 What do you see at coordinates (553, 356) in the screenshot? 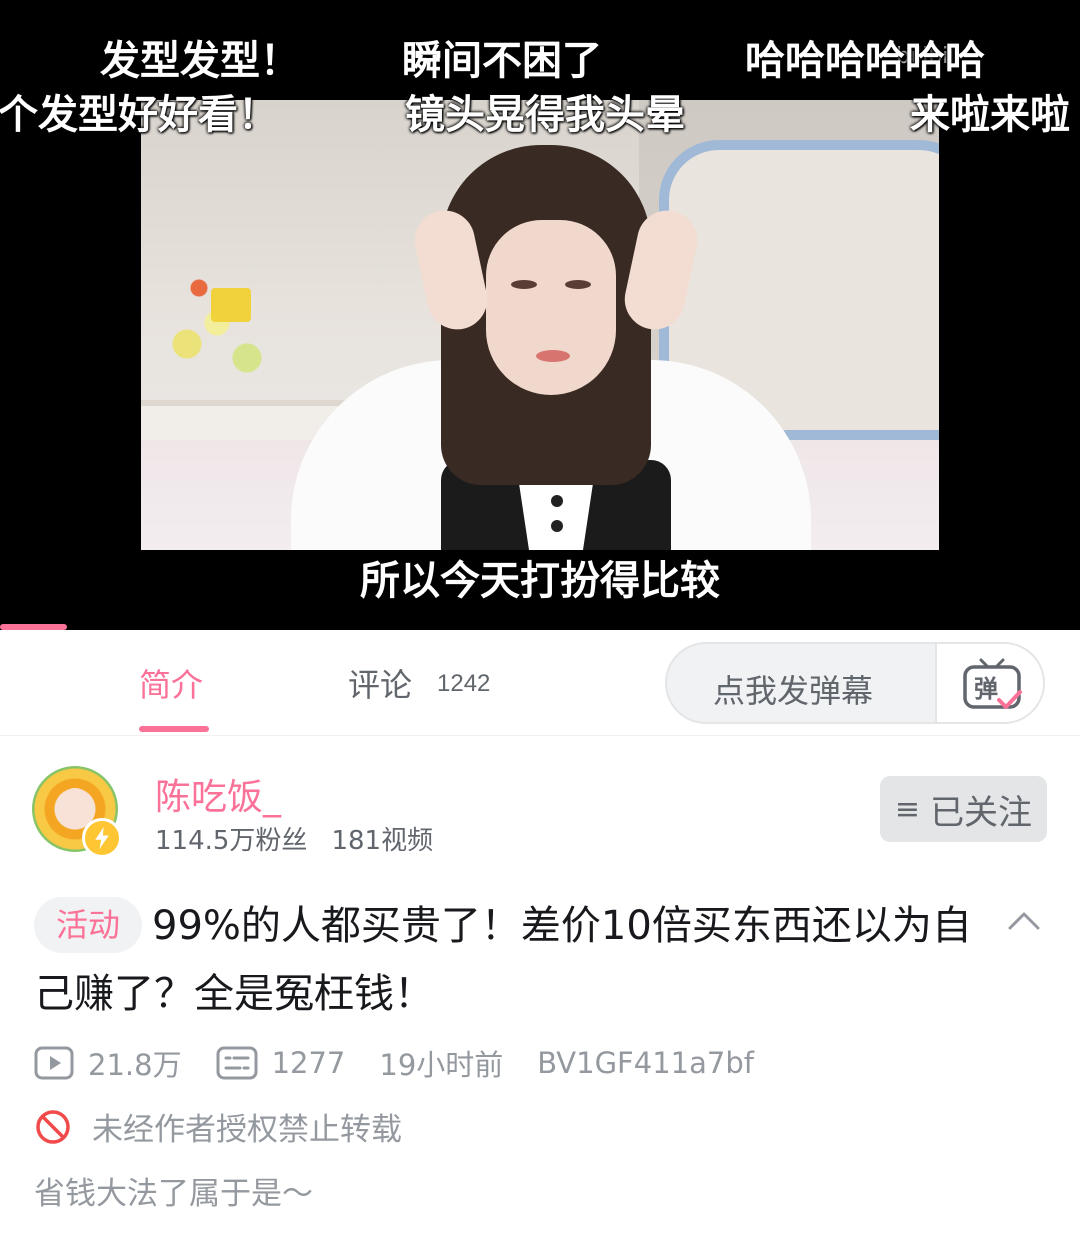
I see `video-person-mouth` at bounding box center [553, 356].